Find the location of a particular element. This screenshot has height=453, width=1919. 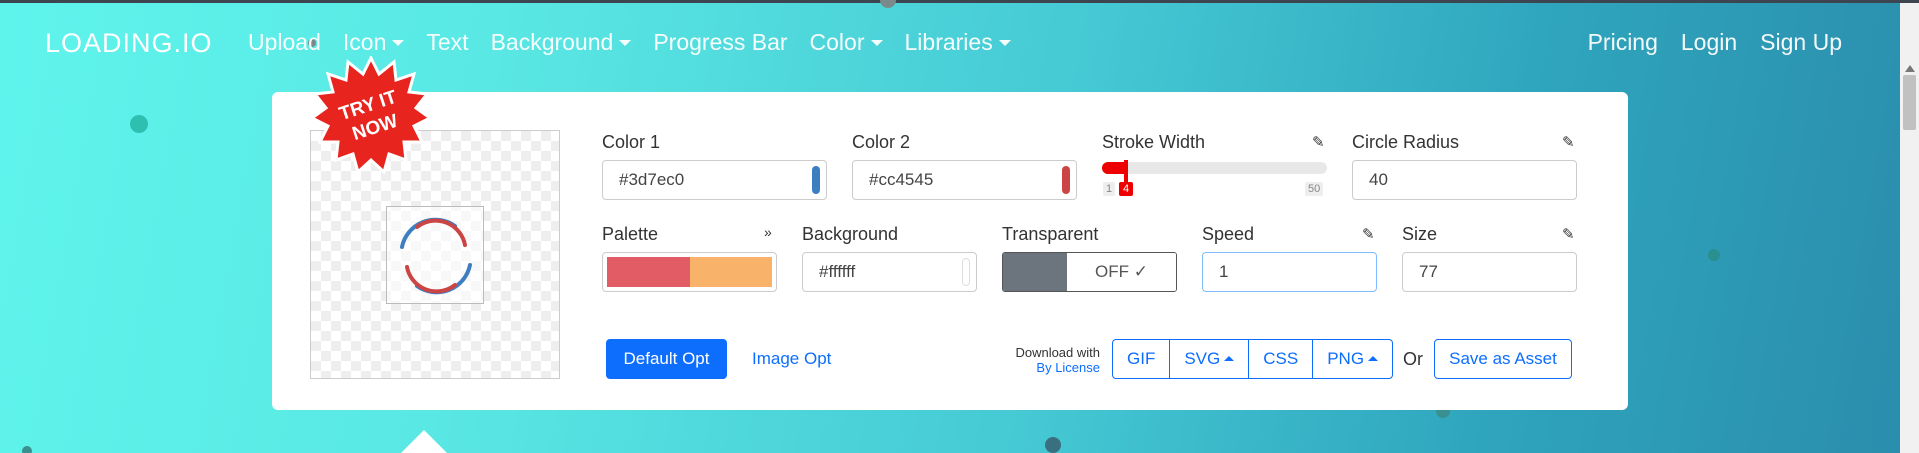

nav-pricing: Pricing is located at coordinates (1623, 42).